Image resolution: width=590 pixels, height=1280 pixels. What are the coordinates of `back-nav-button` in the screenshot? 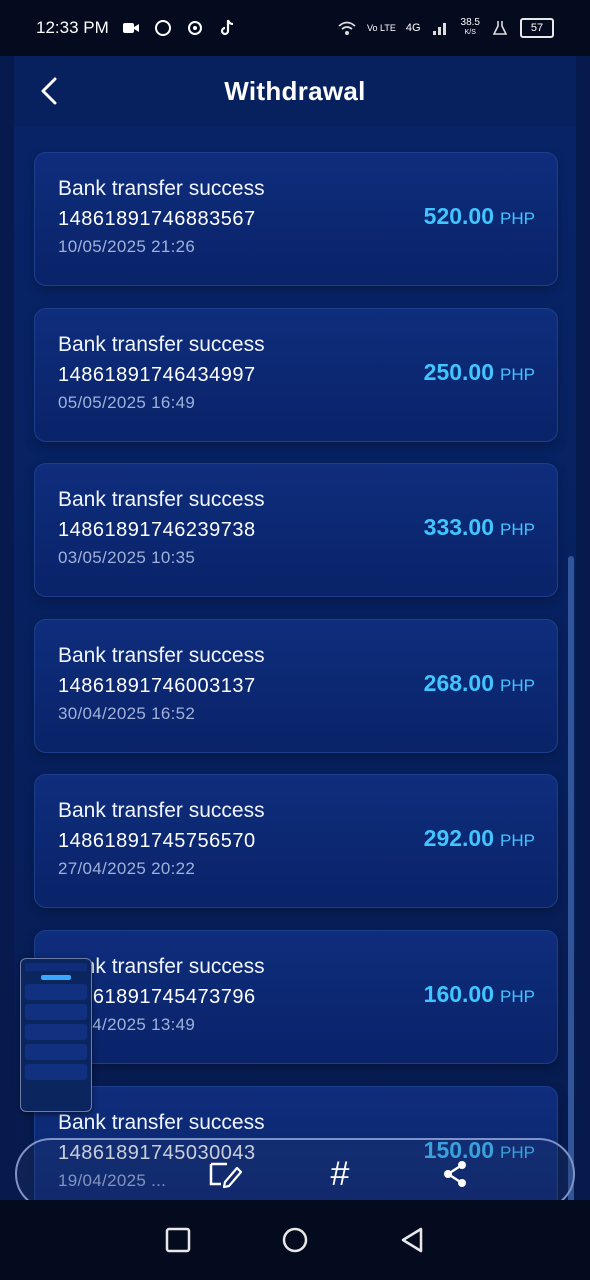 It's located at (412, 1240).